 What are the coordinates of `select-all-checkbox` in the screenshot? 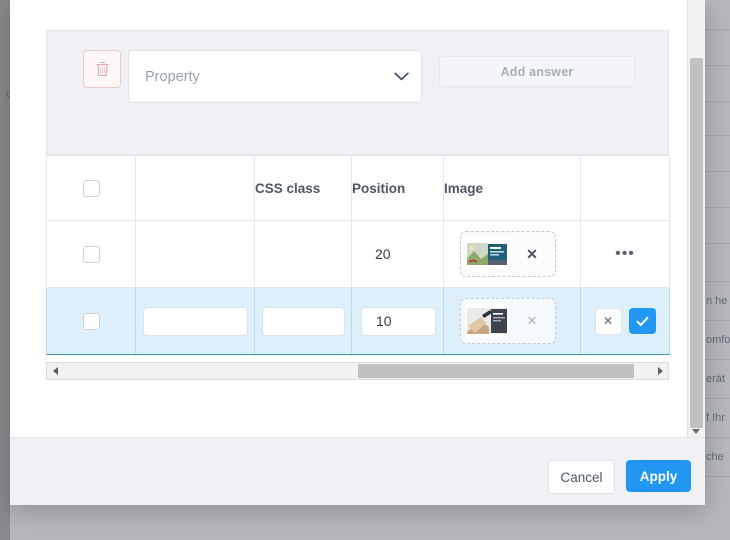 It's located at (91, 188).